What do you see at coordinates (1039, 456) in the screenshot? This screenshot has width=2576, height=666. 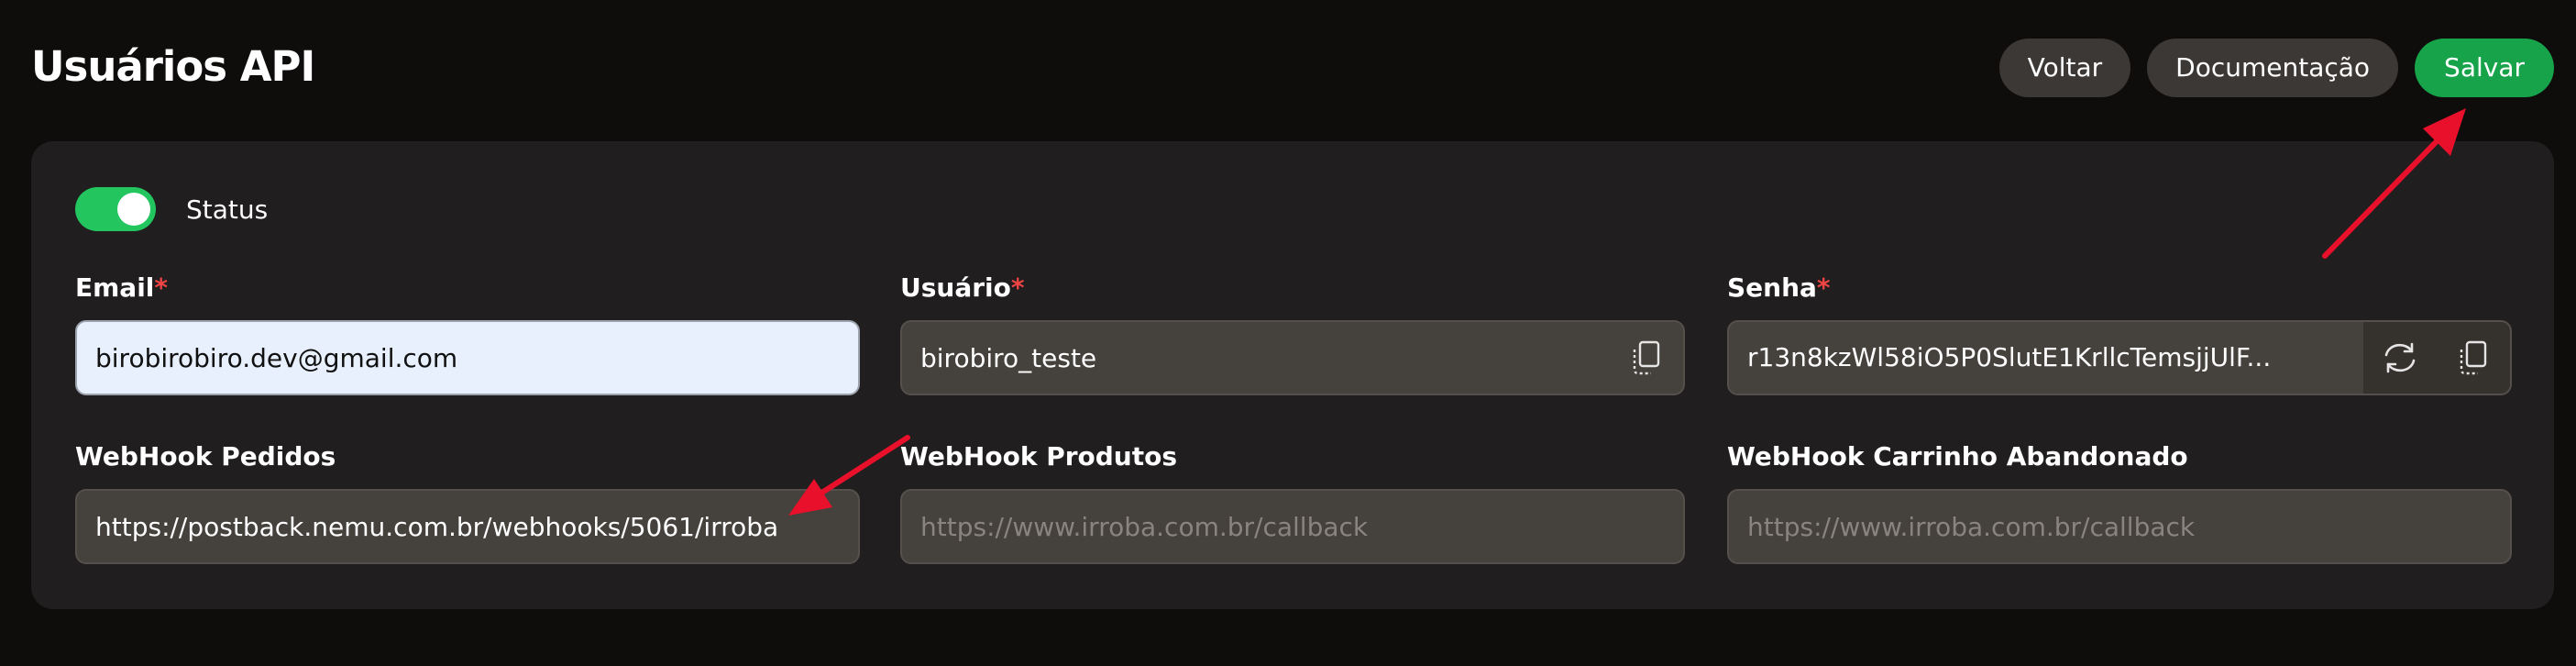 I see `webhook-produtos-label: WebHook Produtos` at bounding box center [1039, 456].